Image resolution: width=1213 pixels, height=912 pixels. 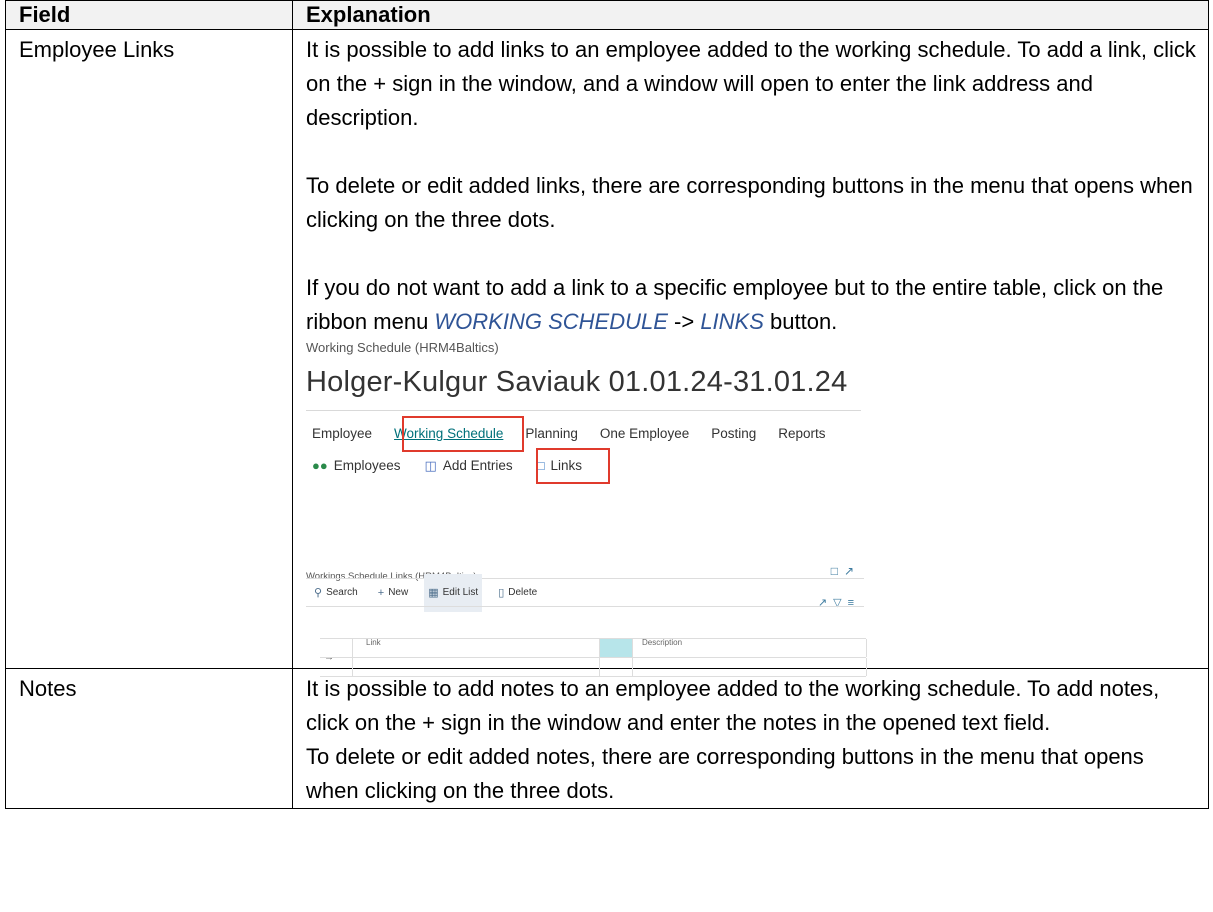 I want to click on screenshot-caption: Working Schedule (HRM4Baltics), so click(x=402, y=347).